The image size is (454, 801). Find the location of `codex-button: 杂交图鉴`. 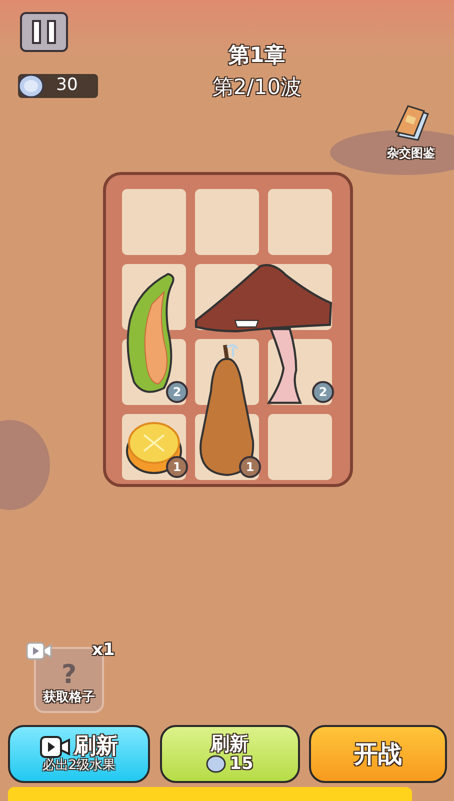

codex-button: 杂交图鉴 is located at coordinates (410, 132).